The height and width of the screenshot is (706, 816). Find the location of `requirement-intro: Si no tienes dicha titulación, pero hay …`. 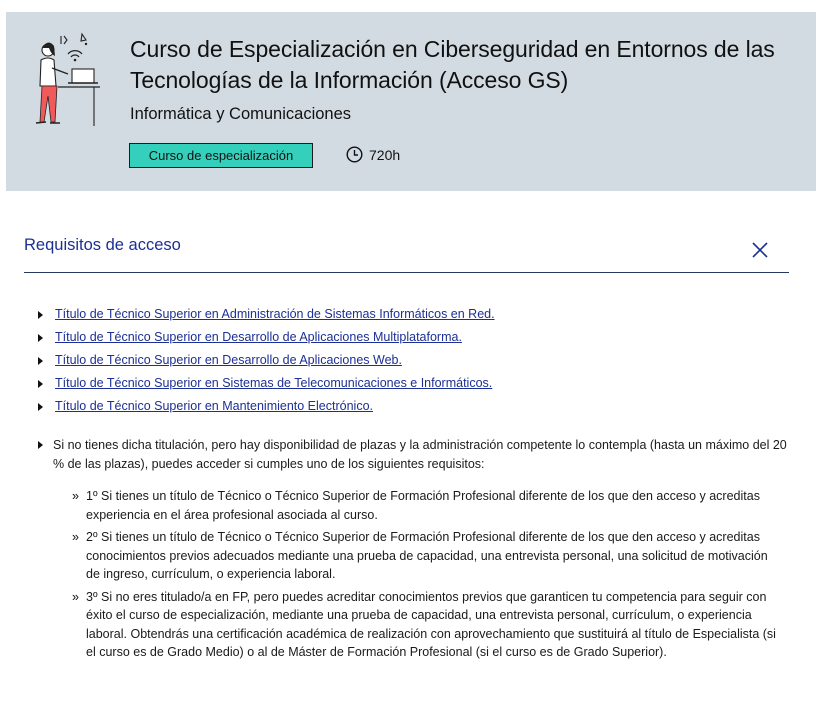

requirement-intro: Si no tienes dicha titulación, pero hay … is located at coordinates (420, 454).